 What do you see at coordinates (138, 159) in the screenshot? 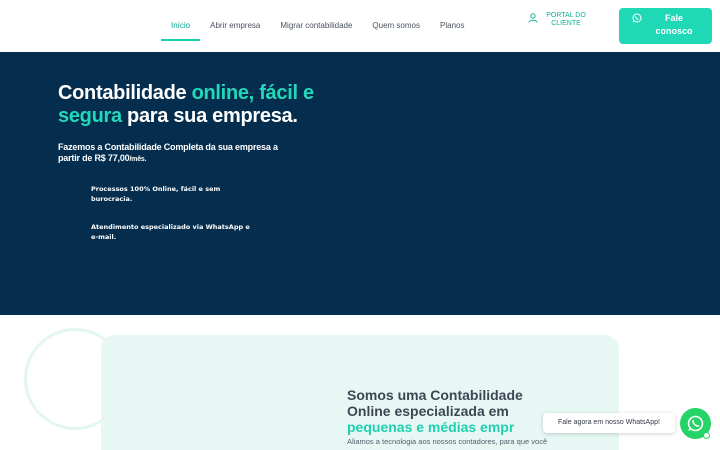
I see `hero-subtitle-suffix: /mês.` at bounding box center [138, 159].